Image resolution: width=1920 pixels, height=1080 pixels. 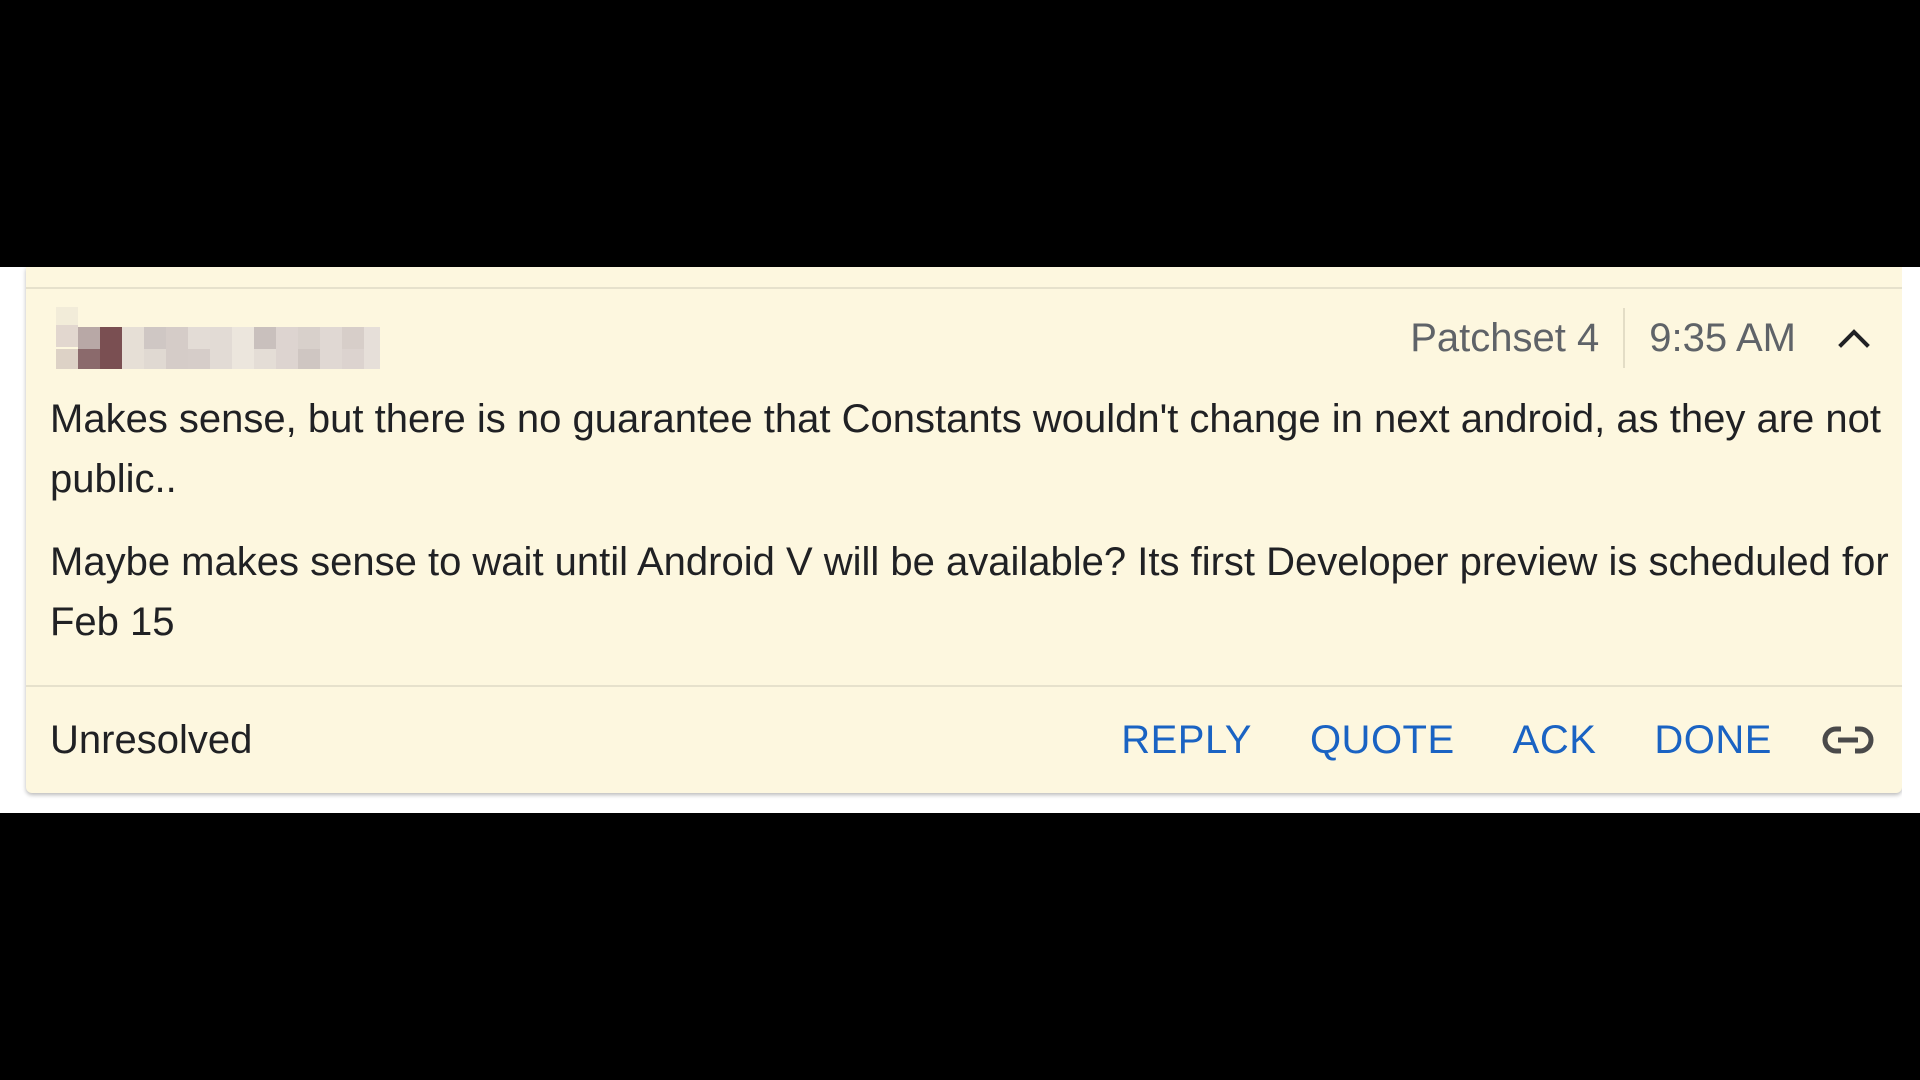 What do you see at coordinates (964, 338) in the screenshot?
I see `comment-header: Patchset 4 9:35 AM` at bounding box center [964, 338].